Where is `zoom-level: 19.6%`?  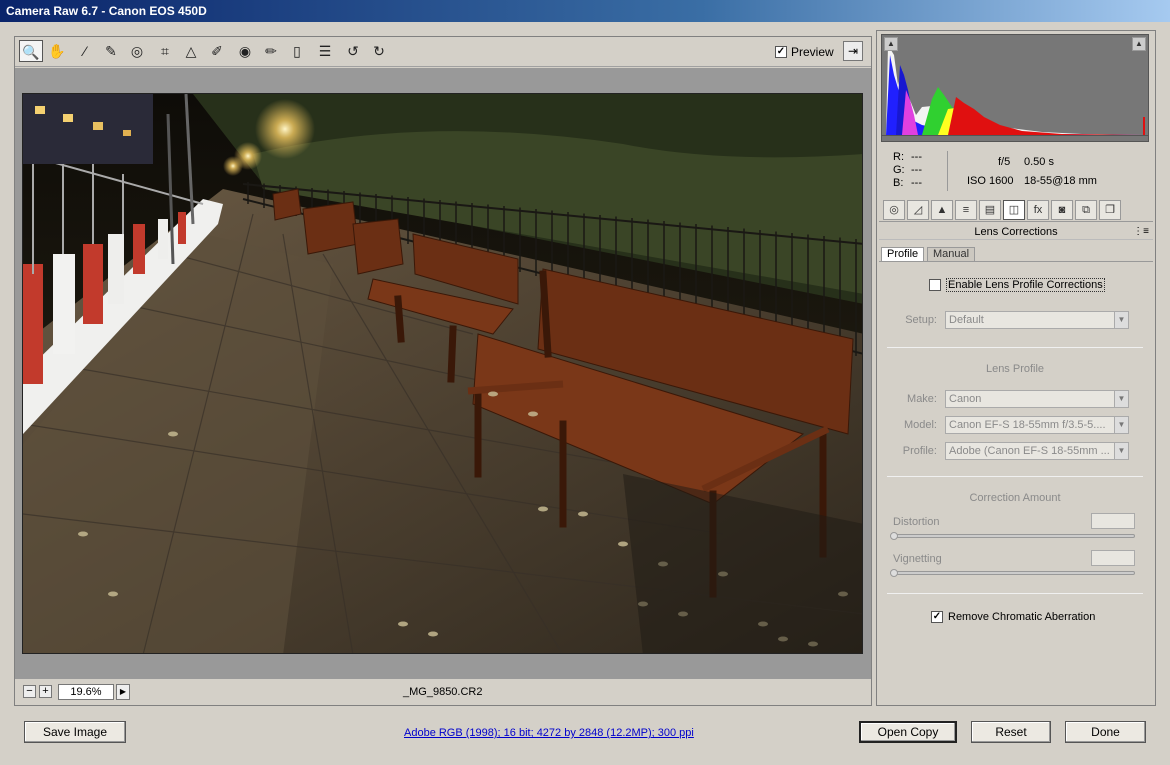 zoom-level: 19.6% is located at coordinates (86, 692).